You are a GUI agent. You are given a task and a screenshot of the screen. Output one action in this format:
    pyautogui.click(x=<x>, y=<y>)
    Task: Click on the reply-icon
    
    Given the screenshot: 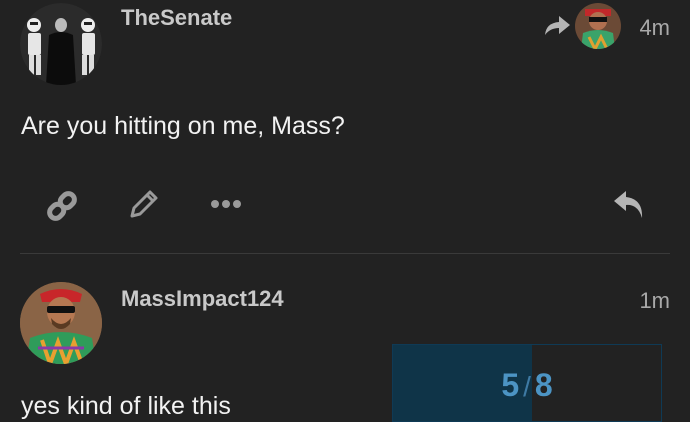 What is the action you would take?
    pyautogui.click(x=628, y=204)
    